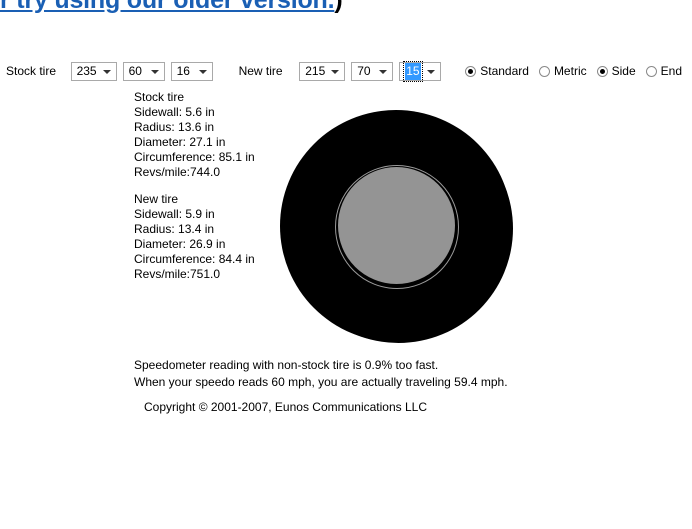 The width and height of the screenshot is (692, 529). What do you see at coordinates (396, 225) in the screenshot?
I see `new-rim-circle` at bounding box center [396, 225].